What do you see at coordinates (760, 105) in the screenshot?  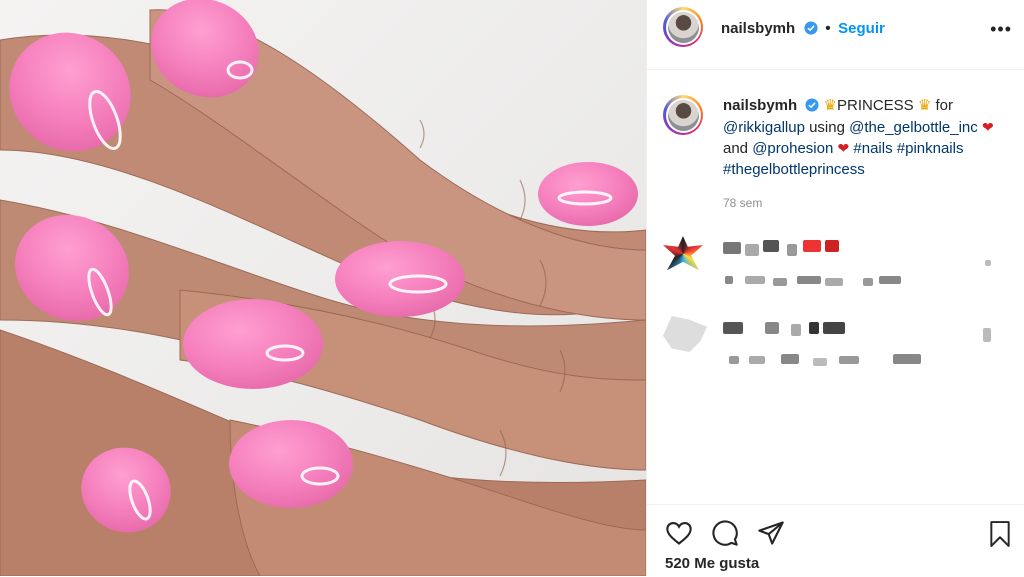 I see `caption-username: nailsbymh` at bounding box center [760, 105].